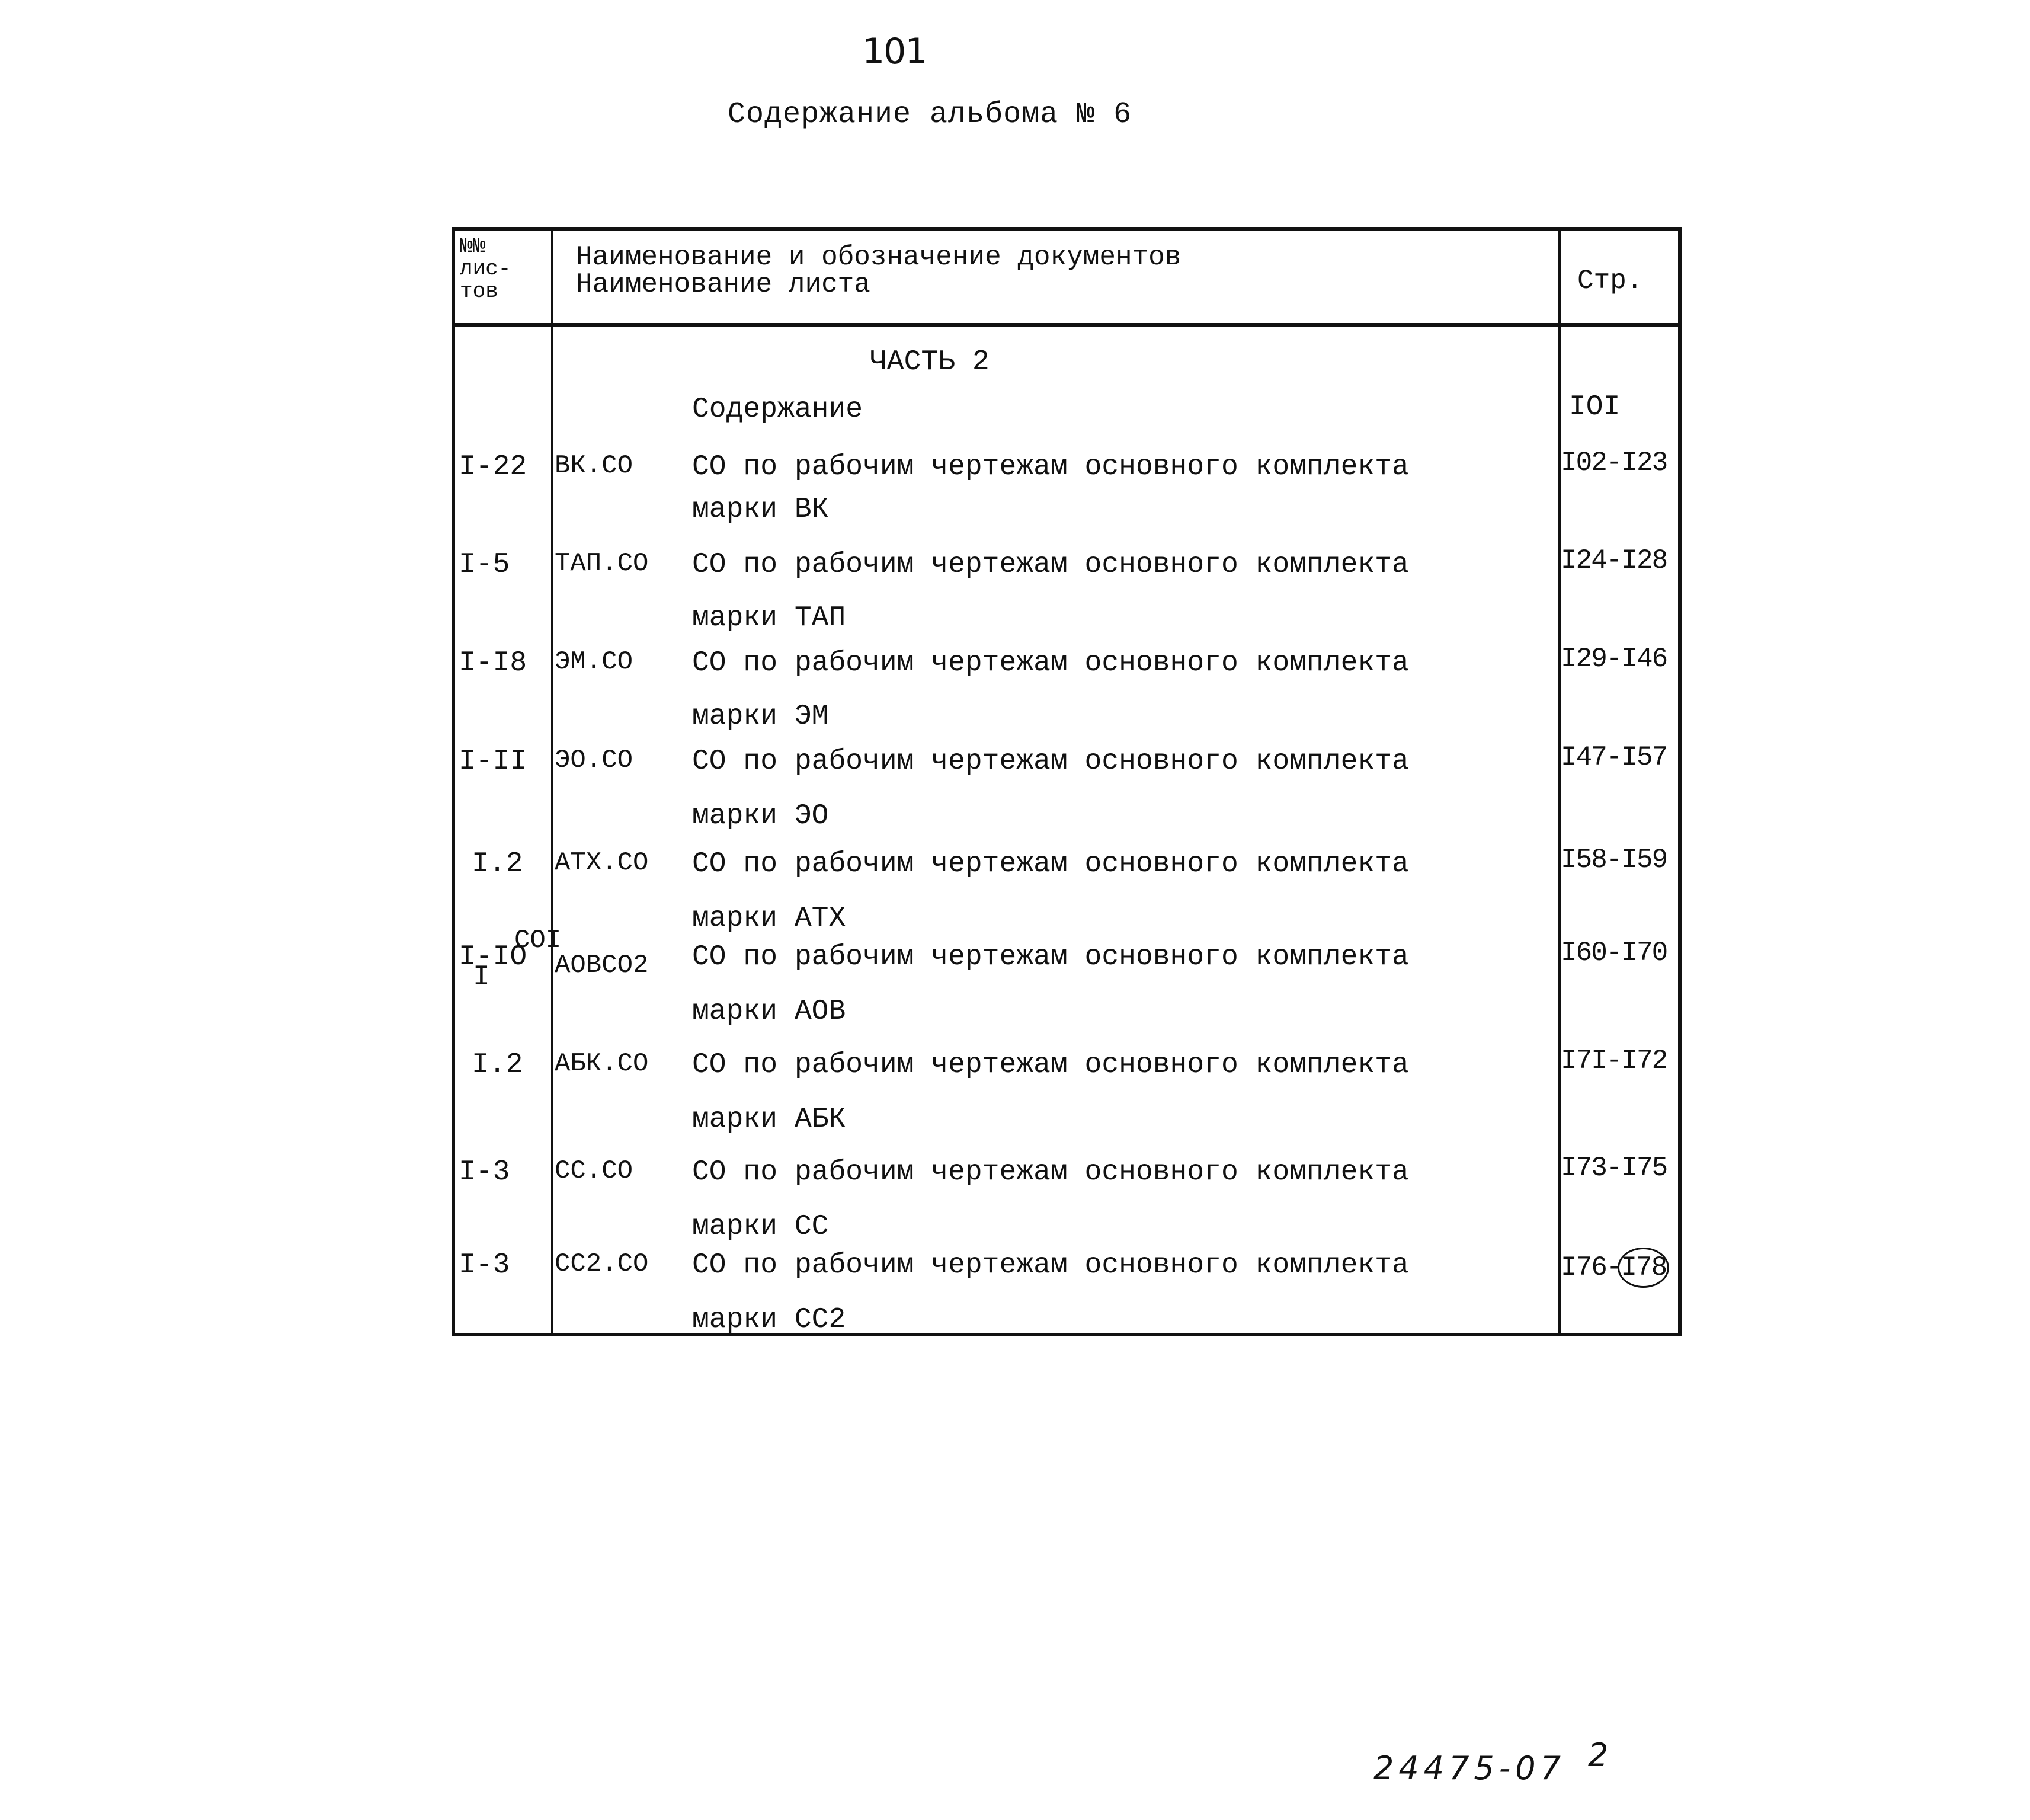 The image size is (2030, 1820). I want to click on row-code-sub: АОВСО2, so click(602, 965).